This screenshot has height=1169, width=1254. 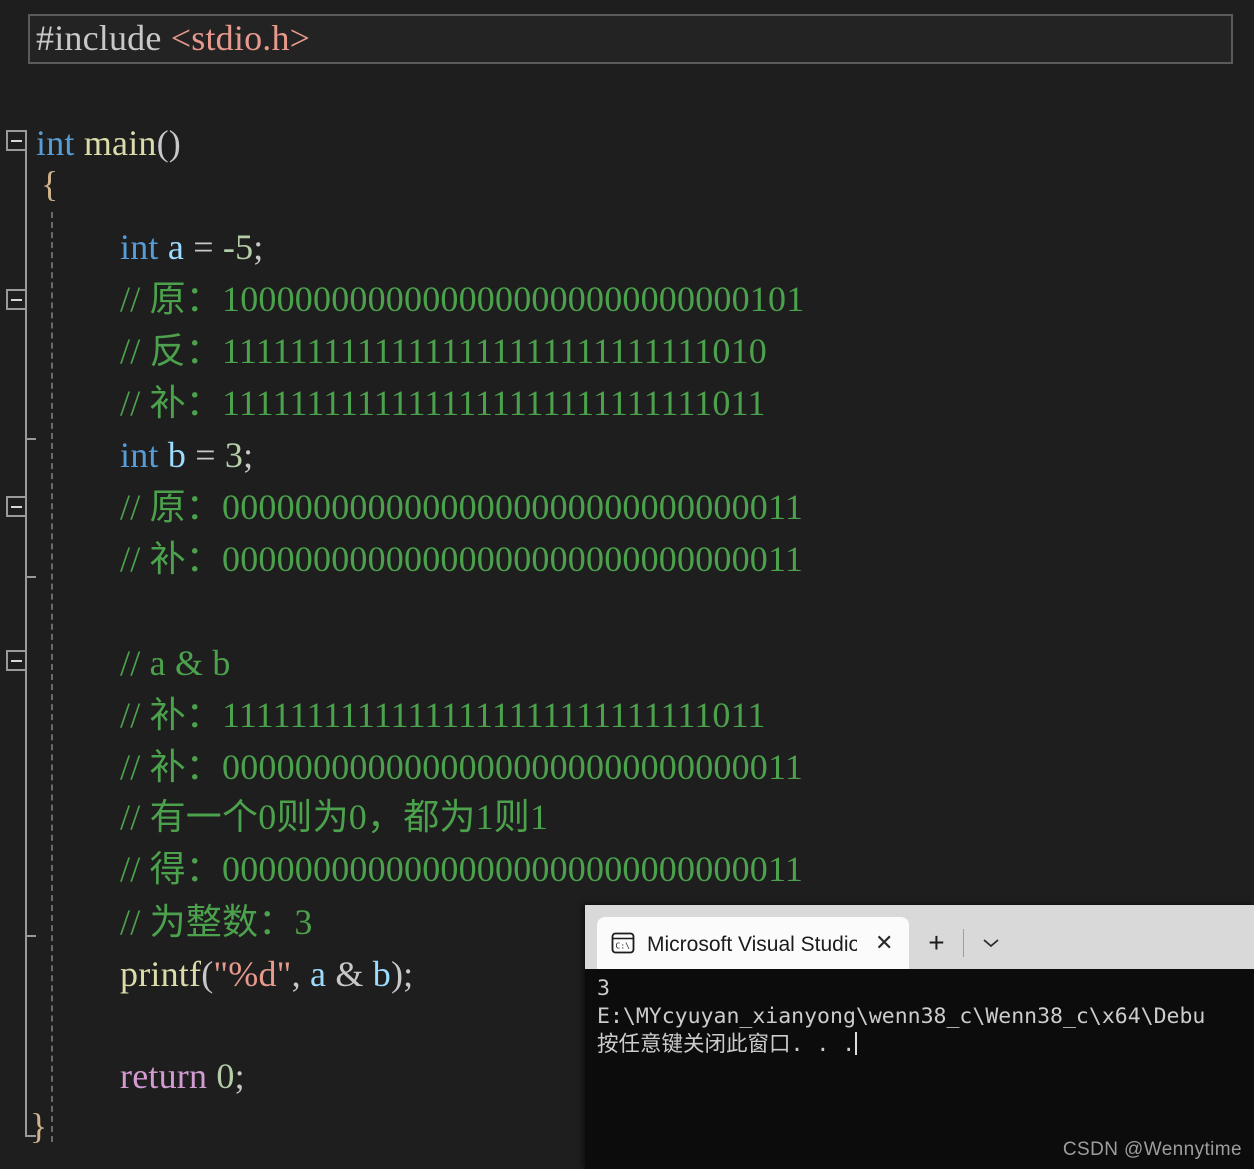 I want to click on terminal-tab-title: Microsoft Visual Studio 调试挖, so click(x=752, y=944).